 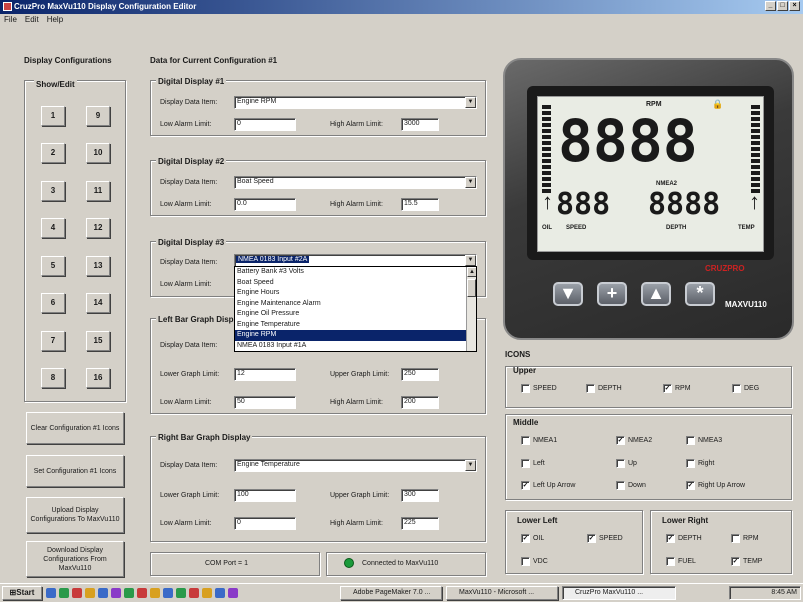 What do you see at coordinates (533, 463) in the screenshot?
I see `icon-checkbox-middle: Left` at bounding box center [533, 463].